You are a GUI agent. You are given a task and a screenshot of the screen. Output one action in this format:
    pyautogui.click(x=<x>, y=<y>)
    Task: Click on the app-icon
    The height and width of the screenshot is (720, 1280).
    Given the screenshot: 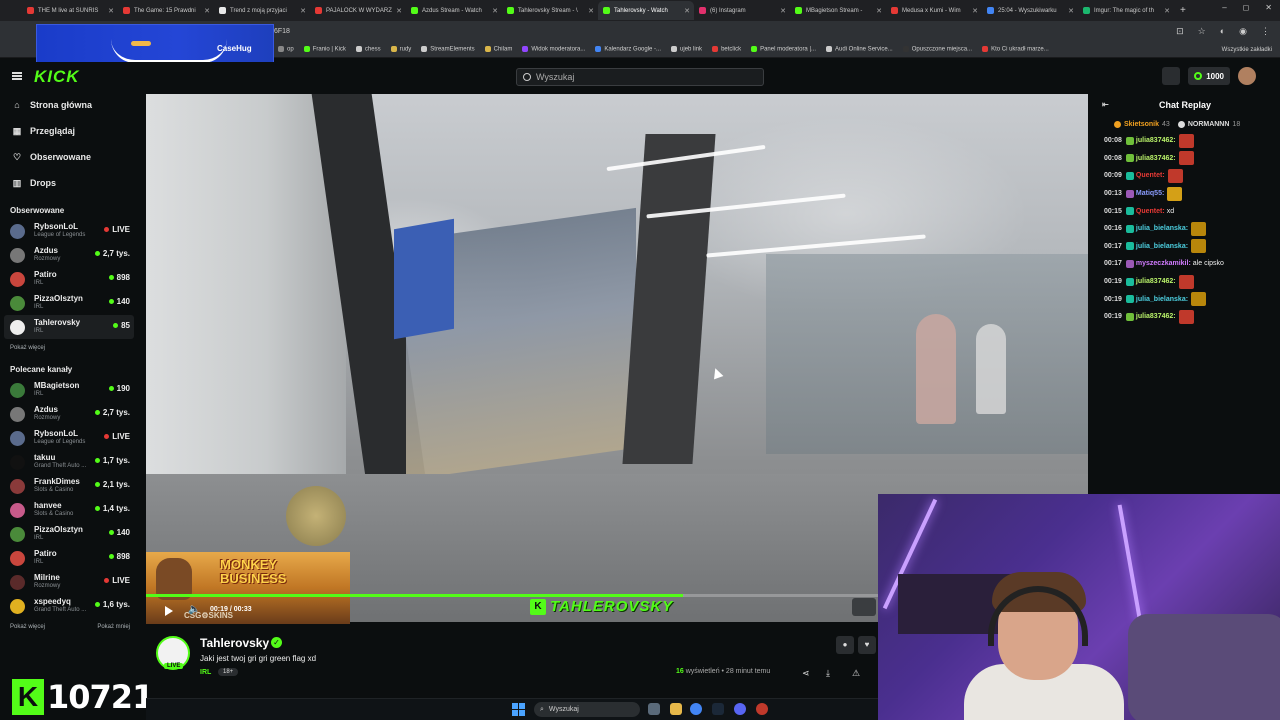 What is the action you would take?
    pyautogui.click(x=762, y=709)
    